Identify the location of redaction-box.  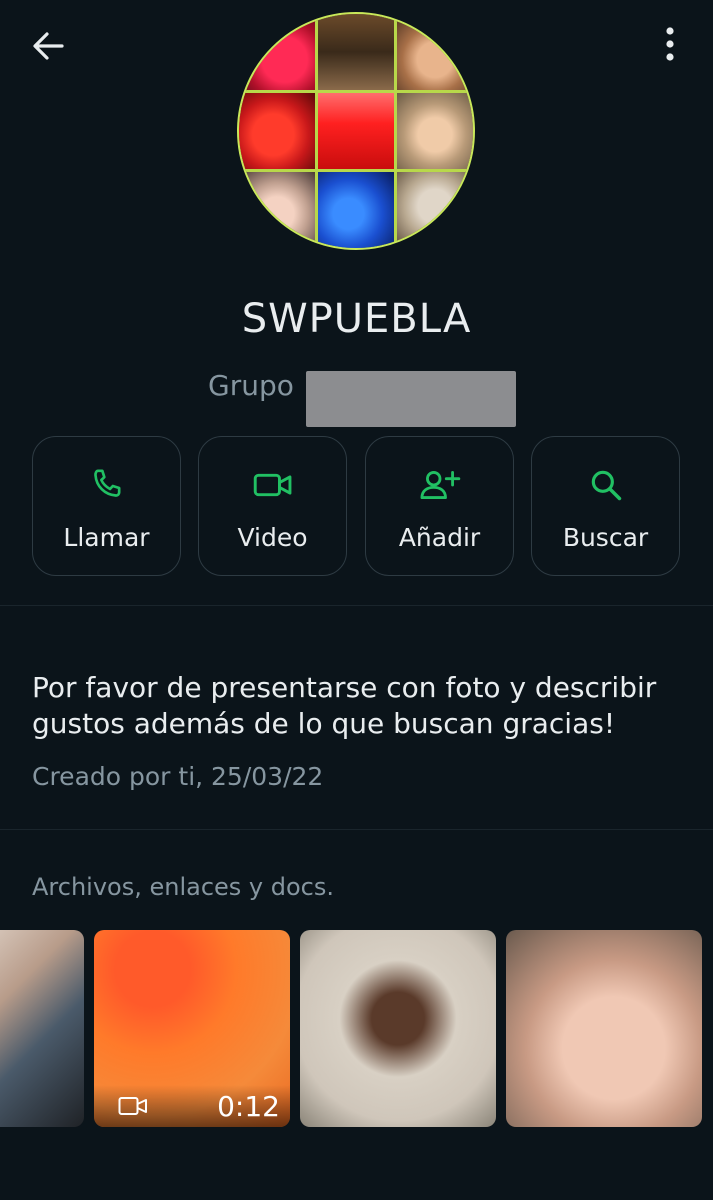
(411, 399).